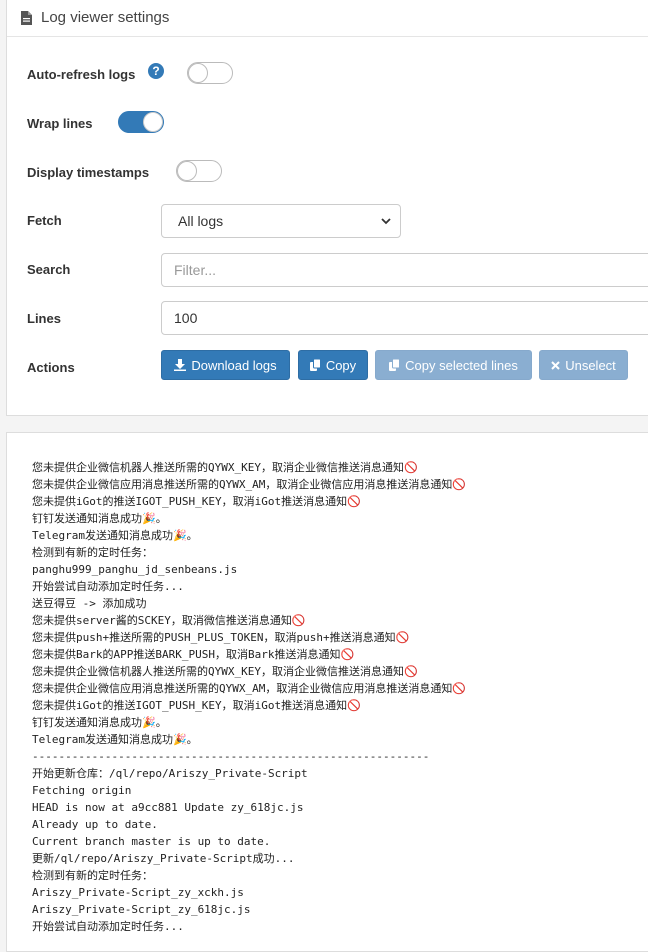 The image size is (648, 952). Describe the element at coordinates (180, 365) in the screenshot. I see `download-icon` at that location.